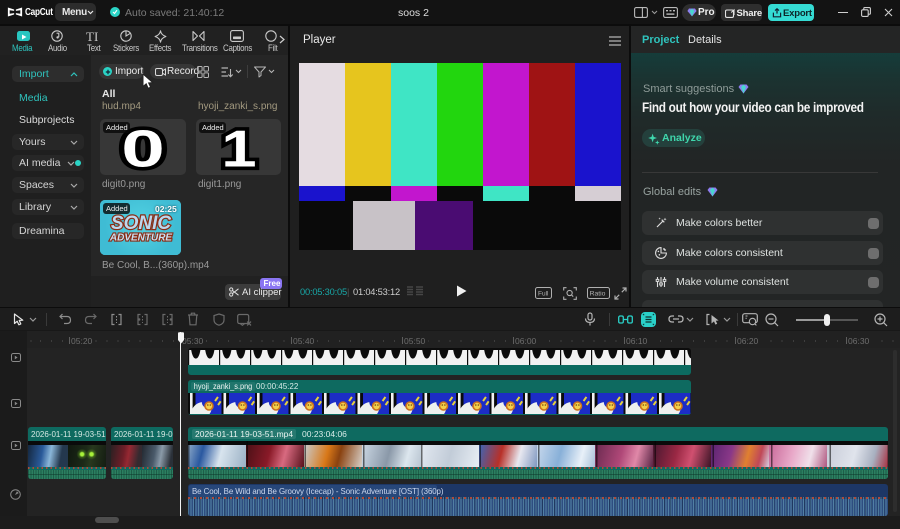 This screenshot has height=529, width=900. What do you see at coordinates (141, 238) in the screenshot?
I see `svg-text: ADVENTURE` at bounding box center [141, 238].